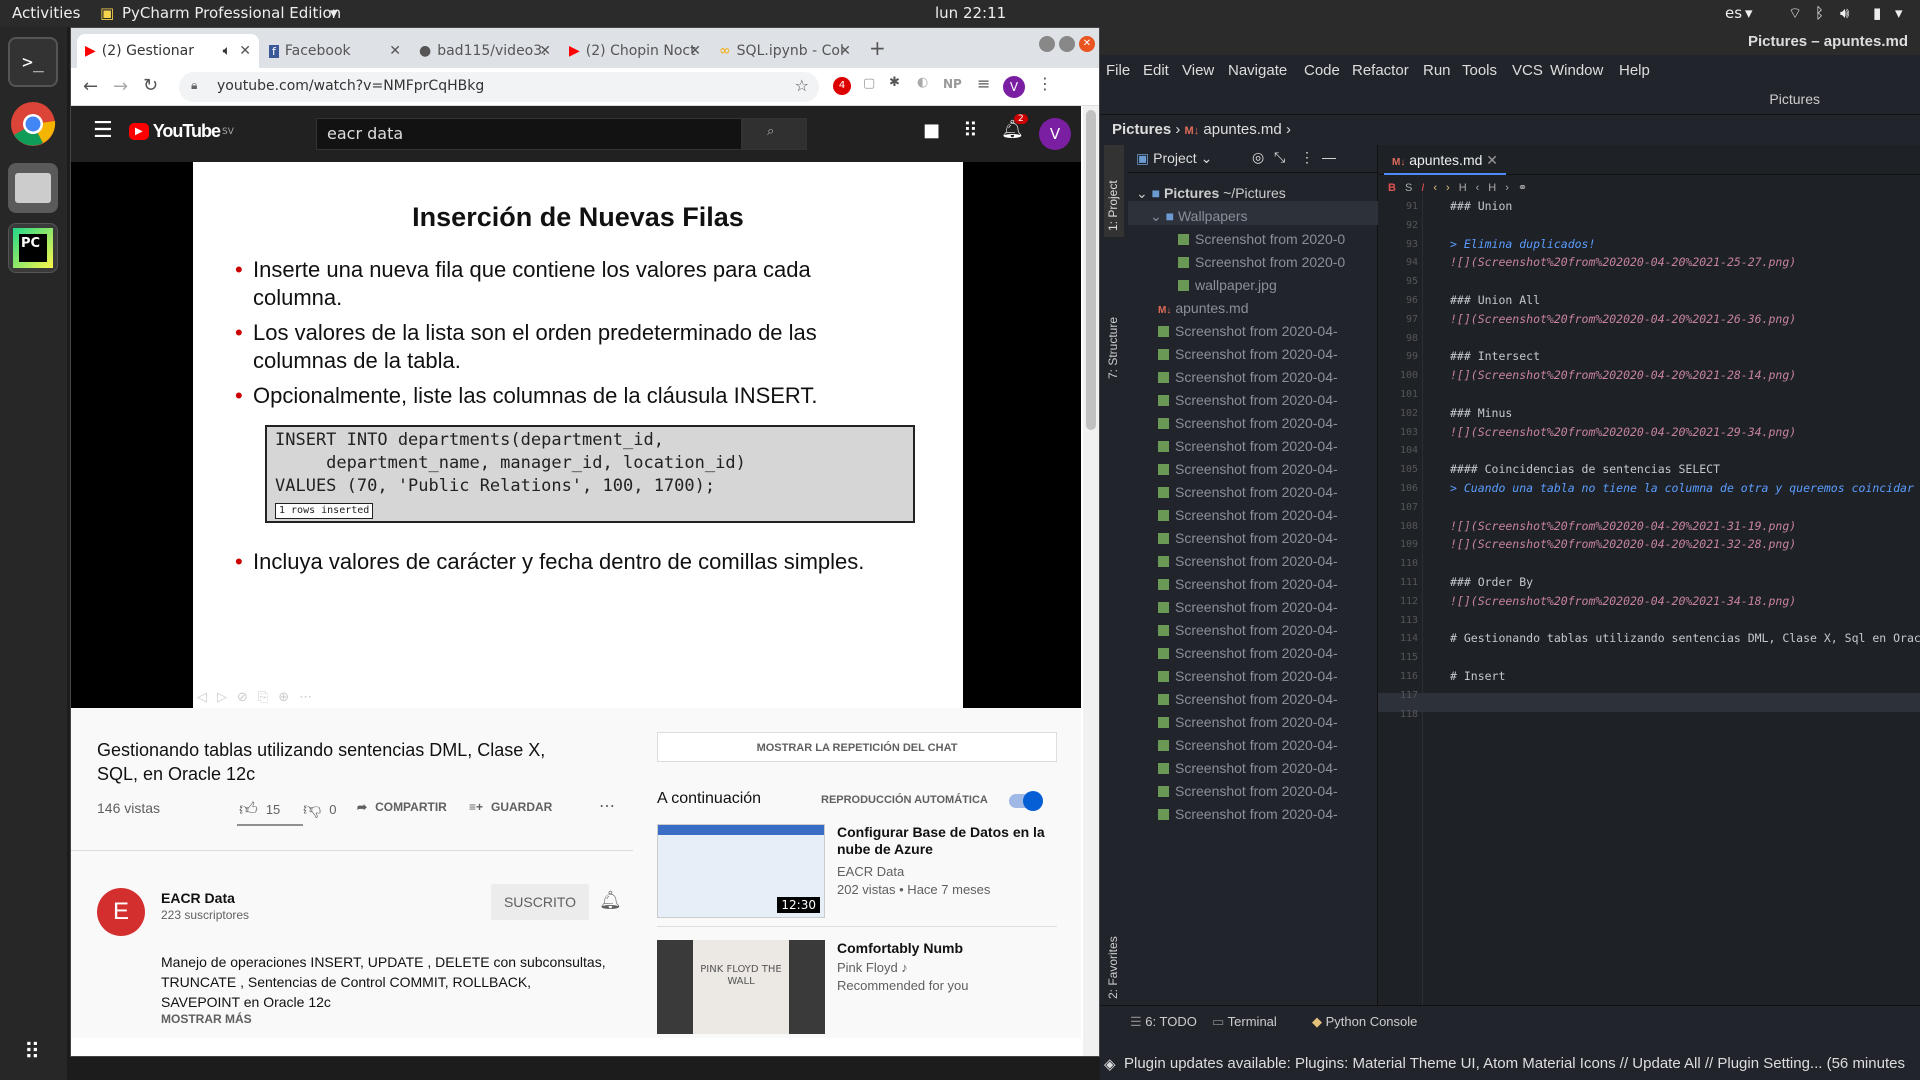 Image resolution: width=1920 pixels, height=1080 pixels. What do you see at coordinates (1026, 801) in the screenshot?
I see `autoplay-toggle` at bounding box center [1026, 801].